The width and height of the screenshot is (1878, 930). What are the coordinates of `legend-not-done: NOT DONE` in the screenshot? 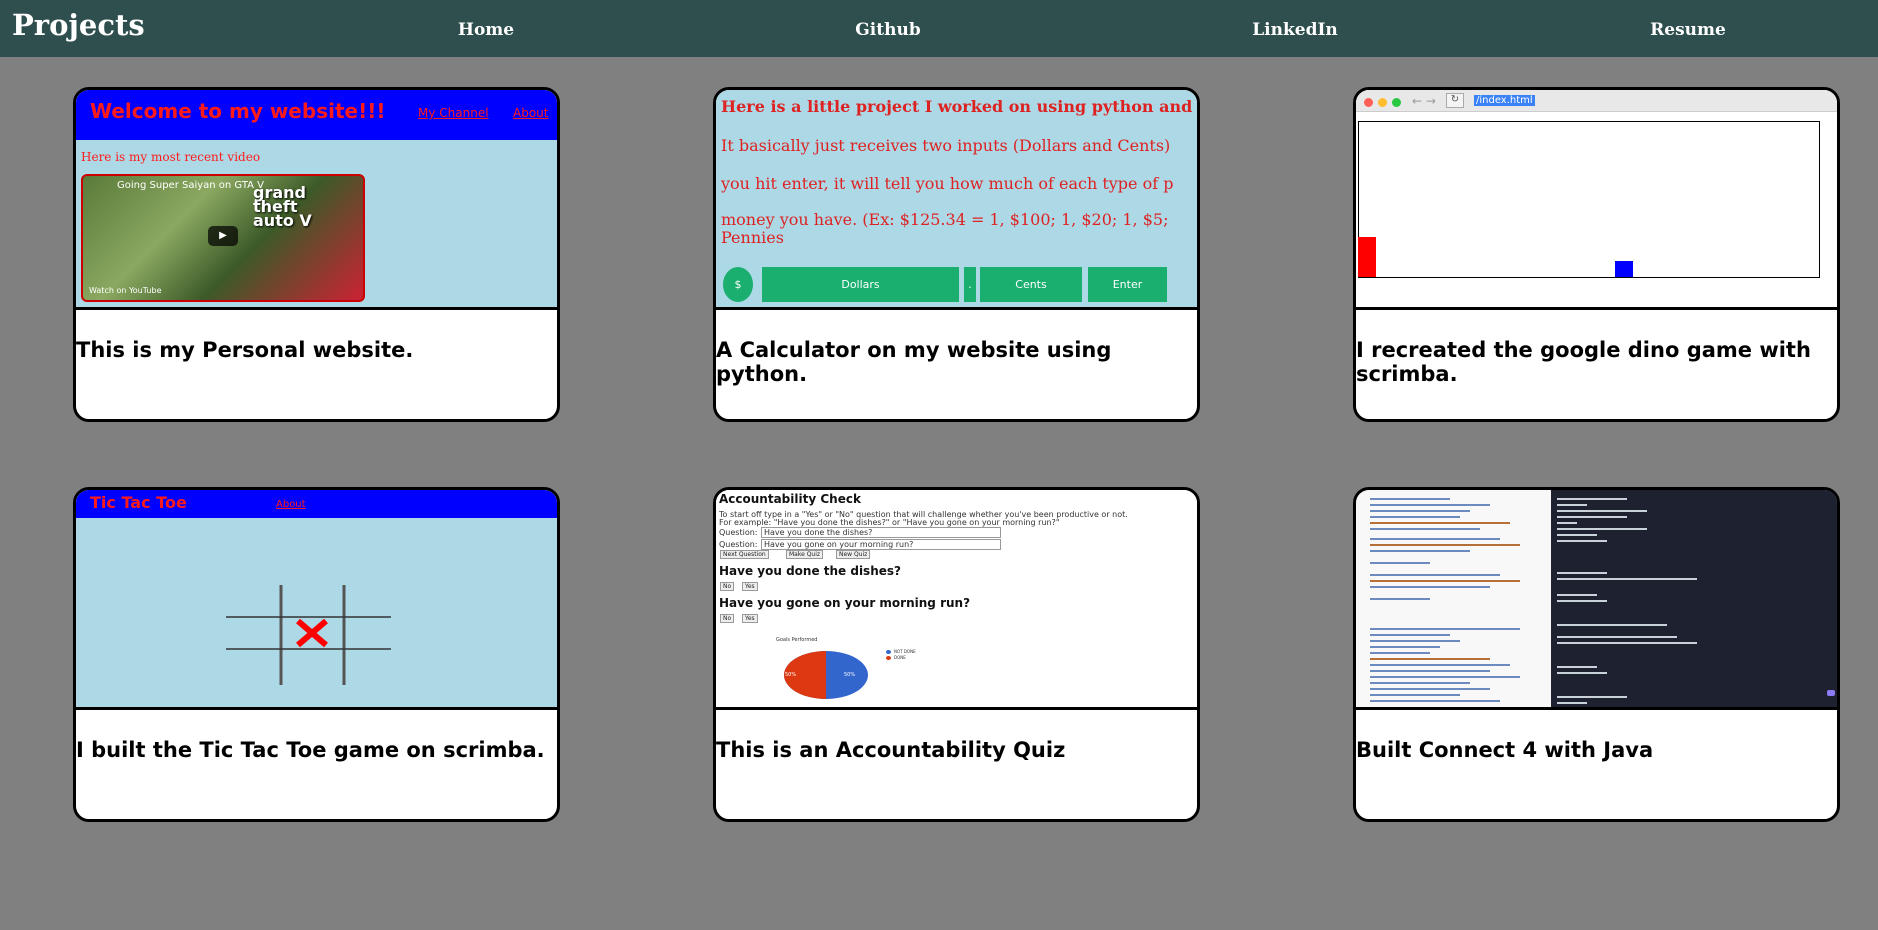 It's located at (905, 651).